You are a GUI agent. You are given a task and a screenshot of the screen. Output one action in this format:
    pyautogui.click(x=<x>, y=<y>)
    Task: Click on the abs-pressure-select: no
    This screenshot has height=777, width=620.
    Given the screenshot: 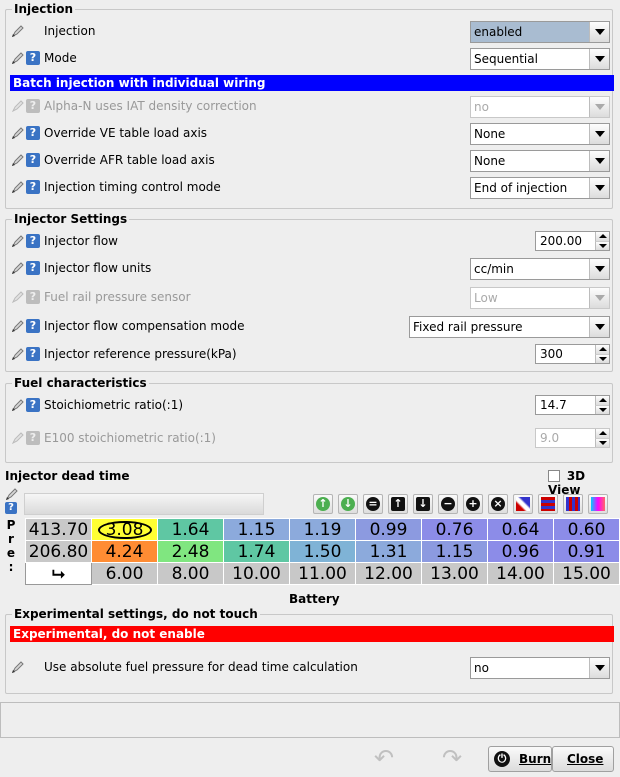 What is the action you would take?
    pyautogui.click(x=540, y=668)
    